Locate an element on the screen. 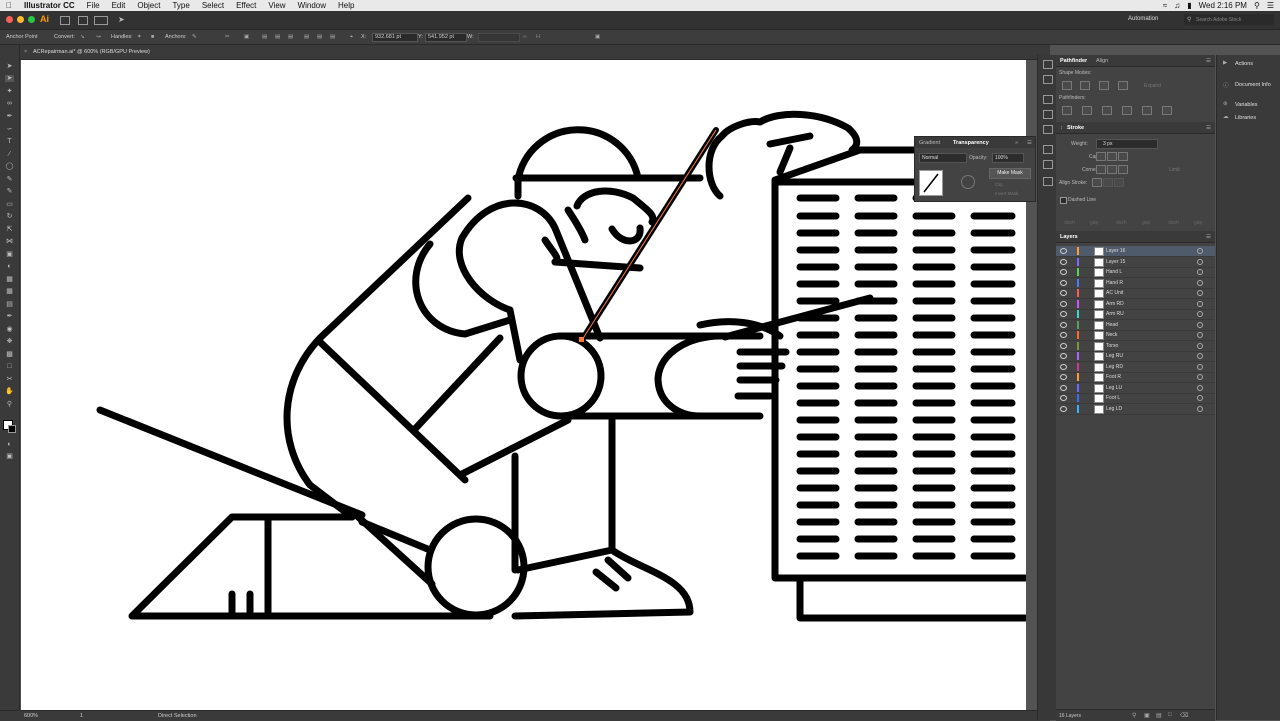  isolate-icon: ▣ is located at coordinates (246, 37).